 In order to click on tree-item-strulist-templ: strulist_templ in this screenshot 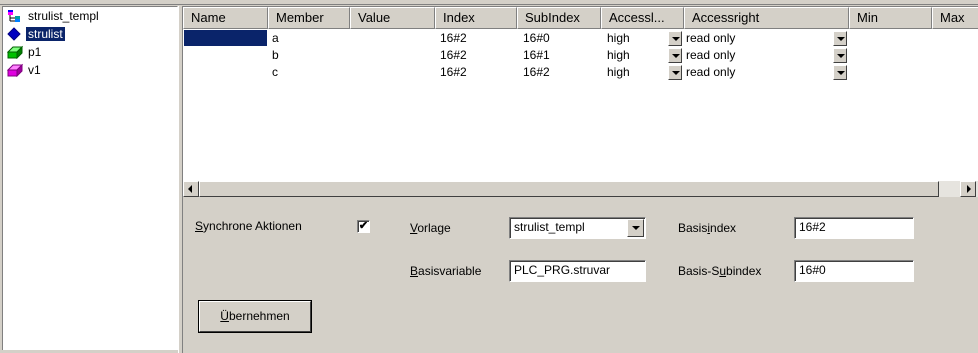, I will do `click(54, 16)`.